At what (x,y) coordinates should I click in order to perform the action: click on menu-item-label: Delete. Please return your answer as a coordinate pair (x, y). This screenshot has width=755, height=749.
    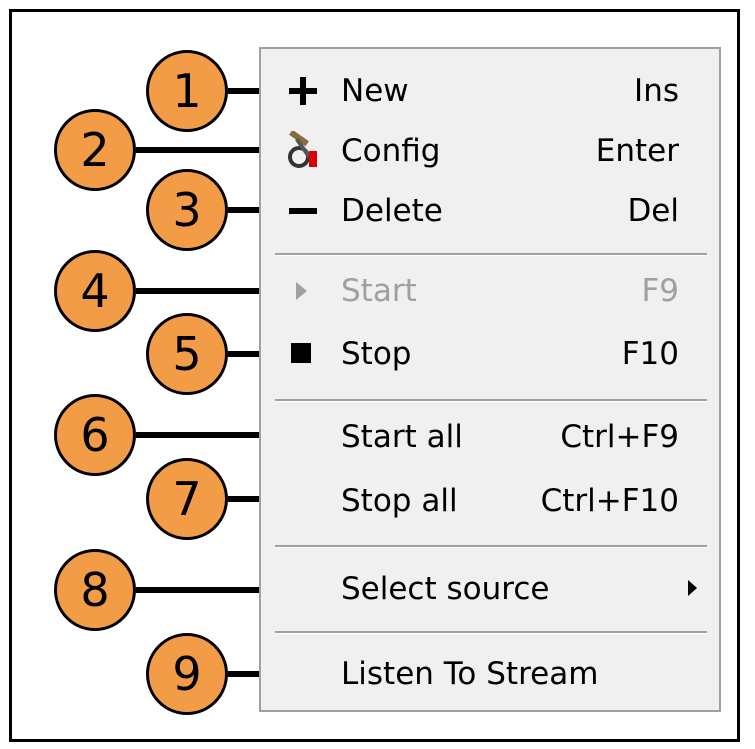
    Looking at the image, I should click on (392, 211).